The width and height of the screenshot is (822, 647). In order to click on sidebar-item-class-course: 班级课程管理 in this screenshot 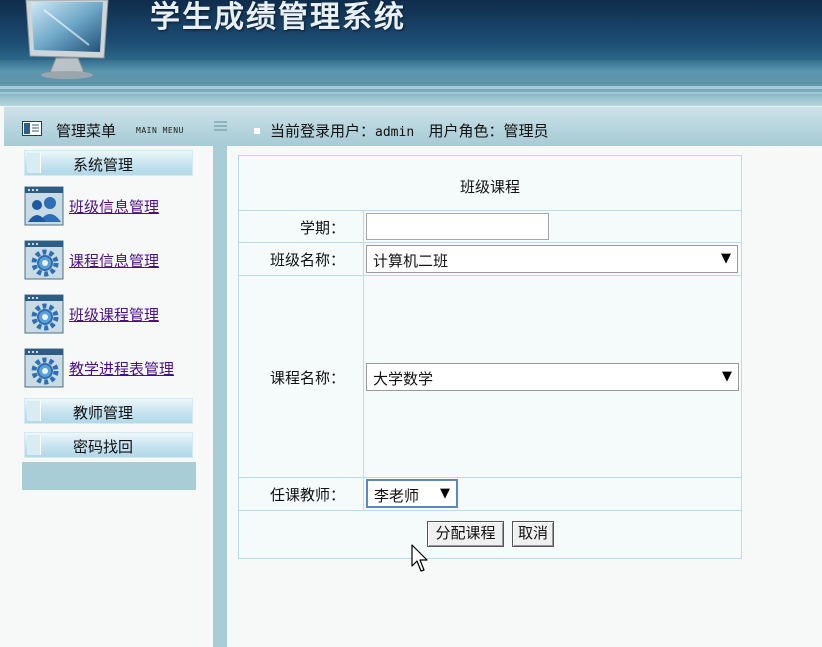, I will do `click(114, 315)`.